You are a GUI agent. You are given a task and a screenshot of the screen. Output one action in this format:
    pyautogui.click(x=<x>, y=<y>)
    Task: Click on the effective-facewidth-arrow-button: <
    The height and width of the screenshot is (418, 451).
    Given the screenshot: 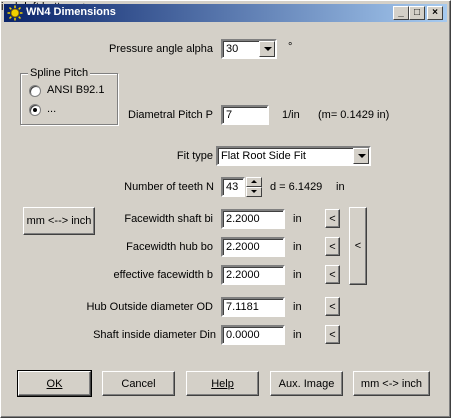 What is the action you would take?
    pyautogui.click(x=332, y=274)
    